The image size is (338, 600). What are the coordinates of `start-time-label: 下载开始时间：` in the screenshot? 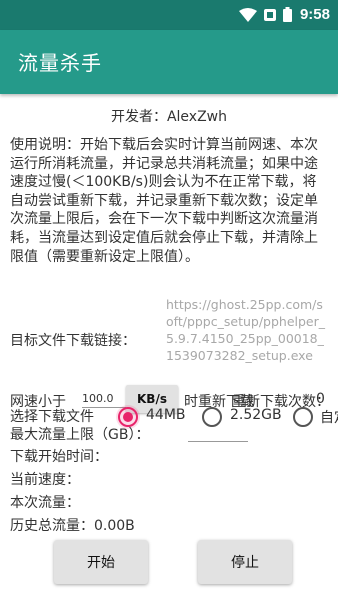 It's located at (59, 457).